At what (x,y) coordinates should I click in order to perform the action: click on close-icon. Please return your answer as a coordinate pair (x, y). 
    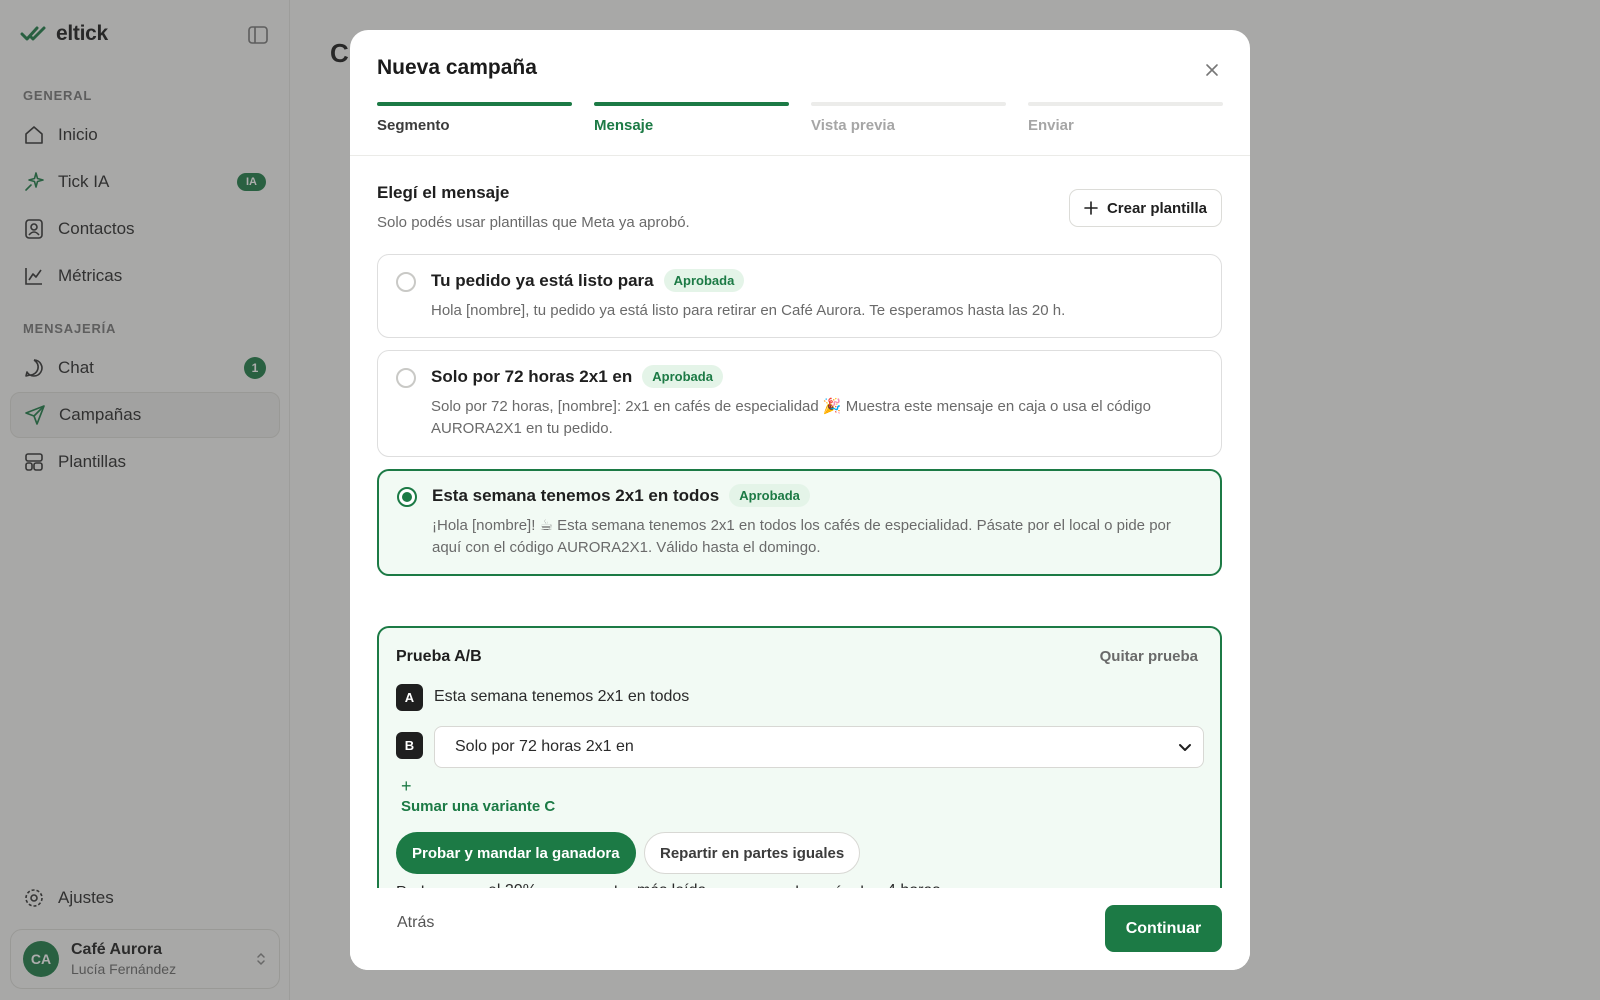
    Looking at the image, I should click on (1212, 70).